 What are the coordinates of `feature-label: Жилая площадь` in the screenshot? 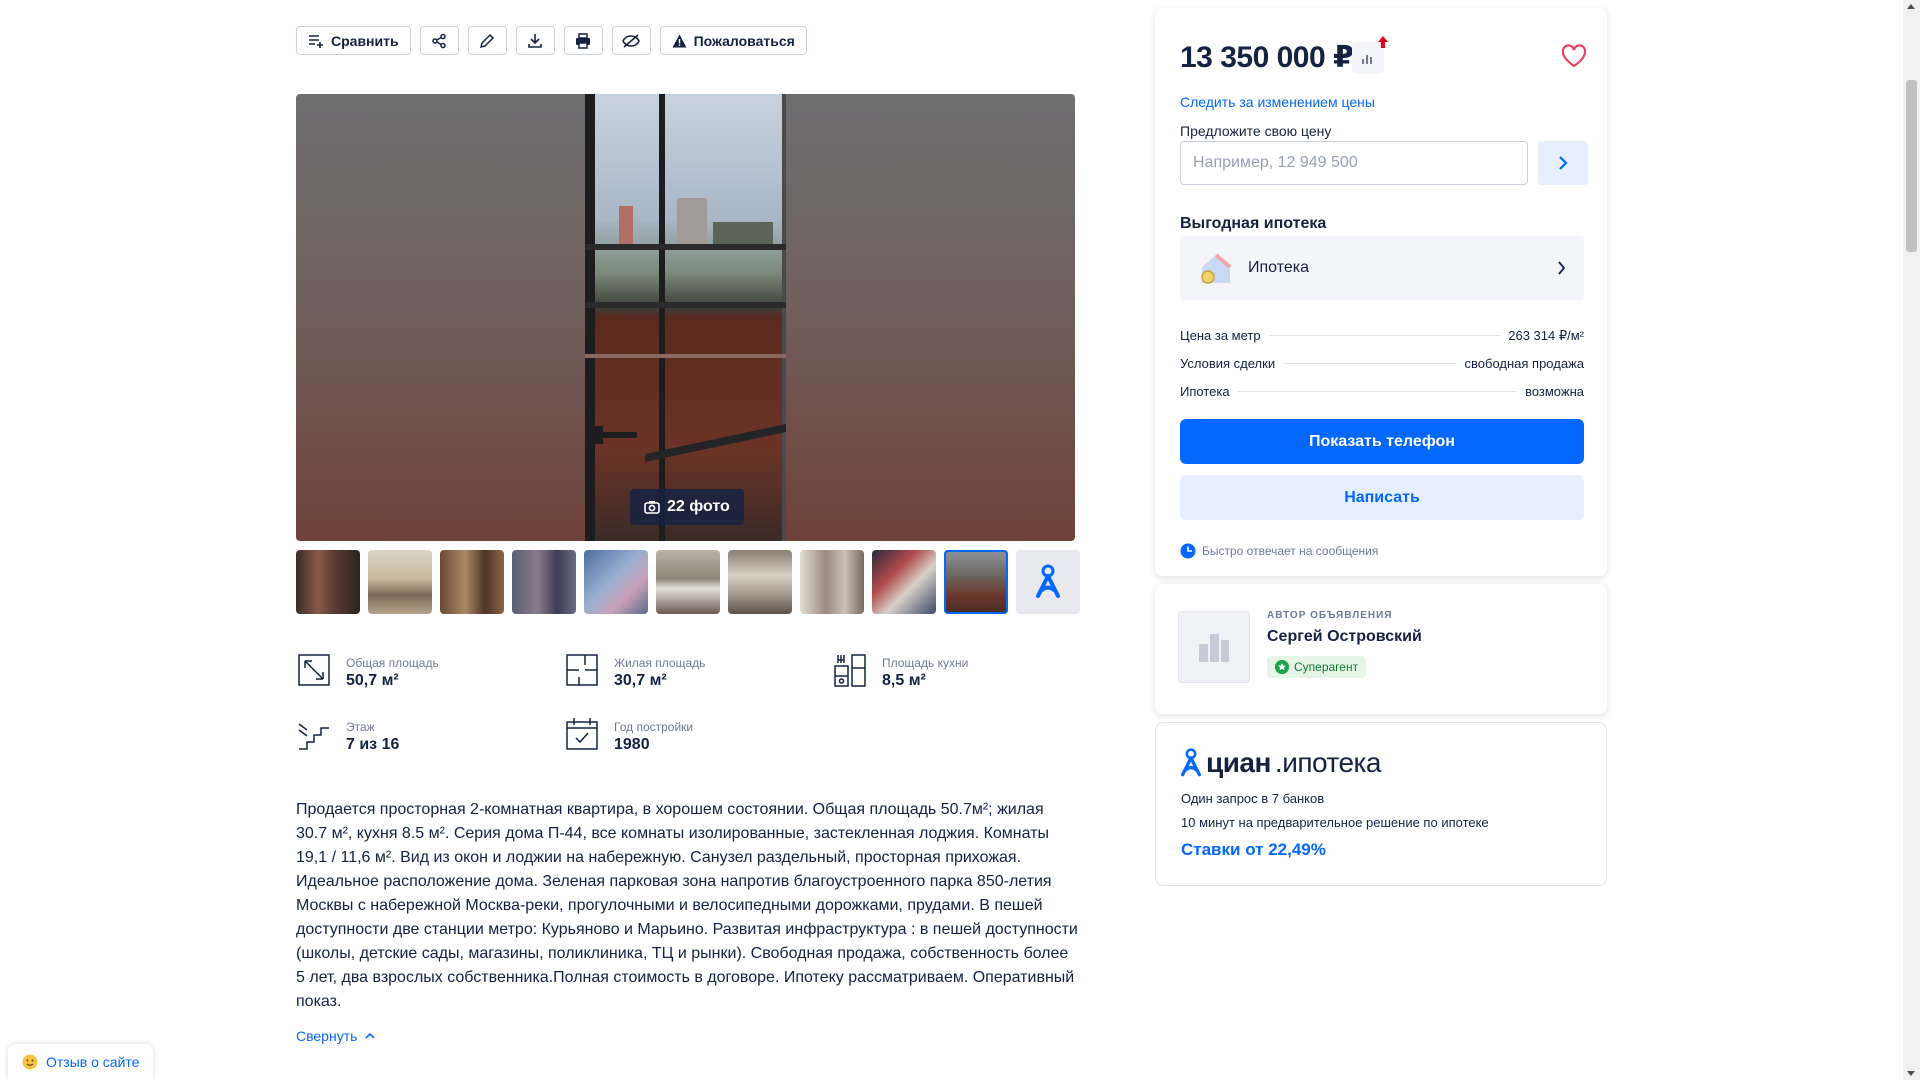 It's located at (660, 663).